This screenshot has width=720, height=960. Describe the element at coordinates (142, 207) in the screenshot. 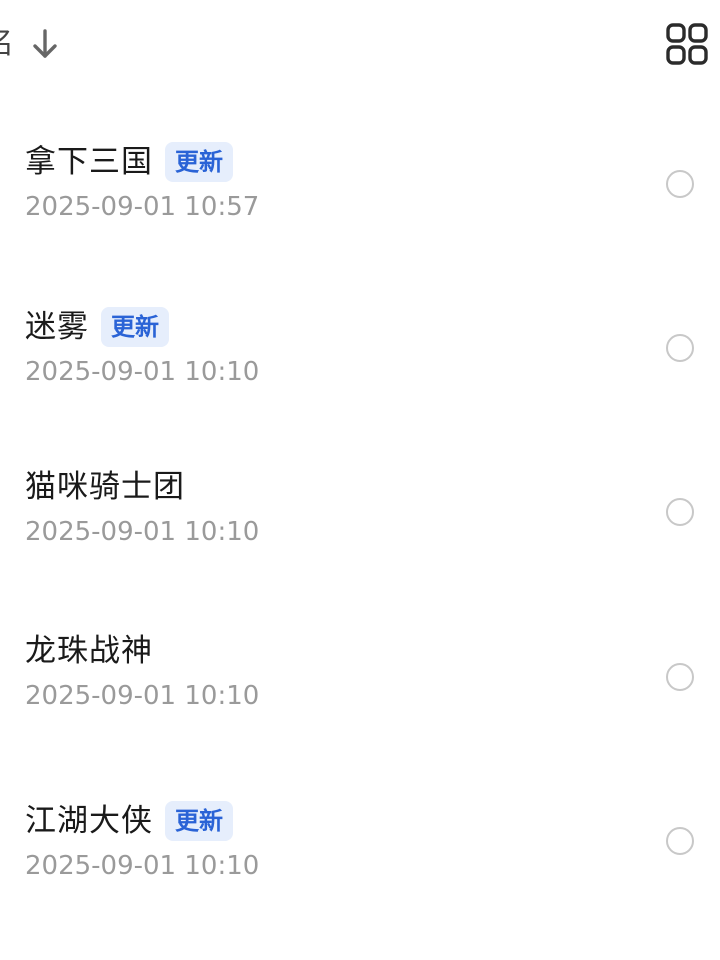

I see `item-timestamp: 2025-09-01 10:57` at that location.